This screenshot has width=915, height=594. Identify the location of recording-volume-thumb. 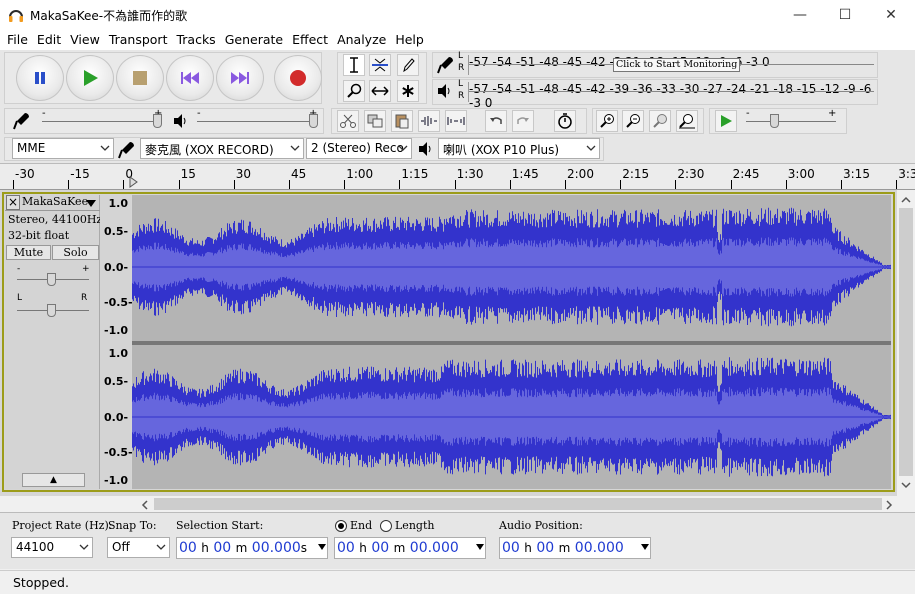
(157, 121).